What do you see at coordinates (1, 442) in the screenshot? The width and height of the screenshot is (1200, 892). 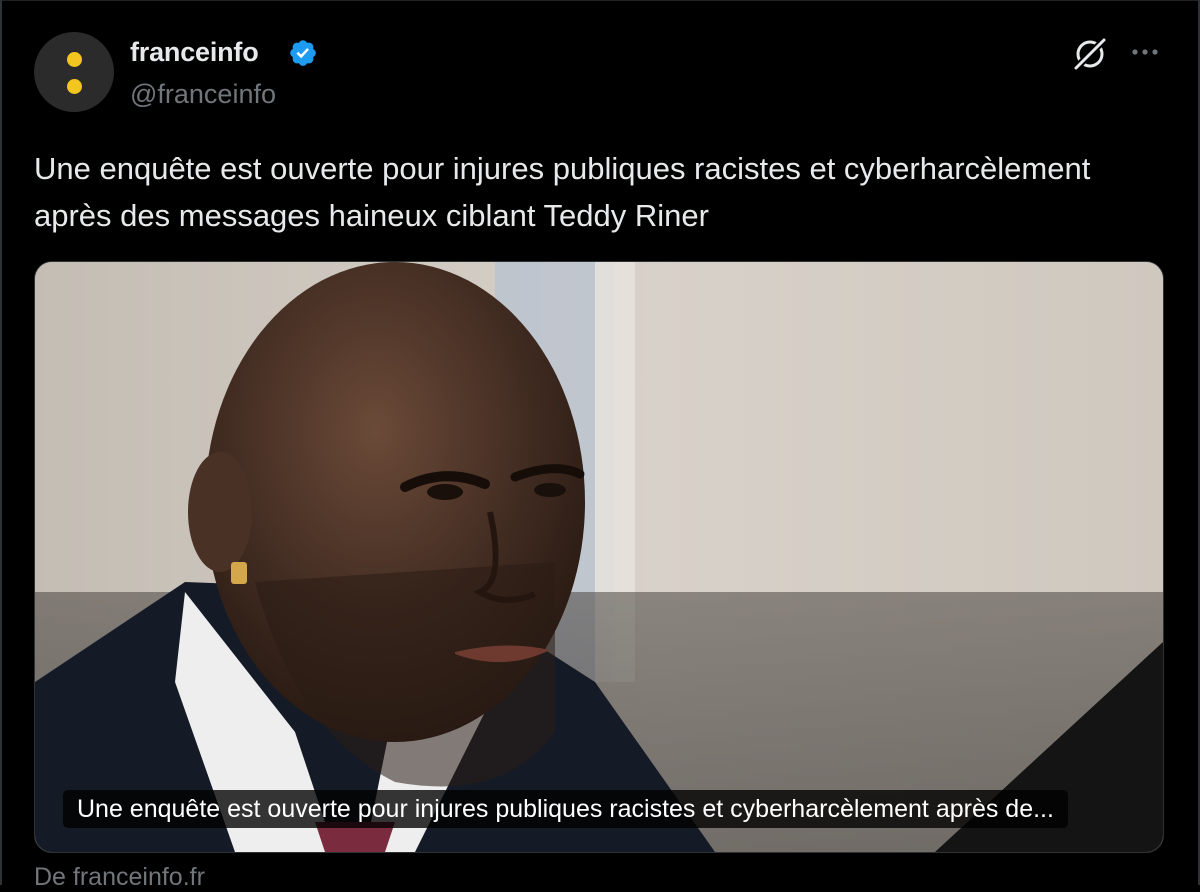 I see `window-left-edge` at bounding box center [1, 442].